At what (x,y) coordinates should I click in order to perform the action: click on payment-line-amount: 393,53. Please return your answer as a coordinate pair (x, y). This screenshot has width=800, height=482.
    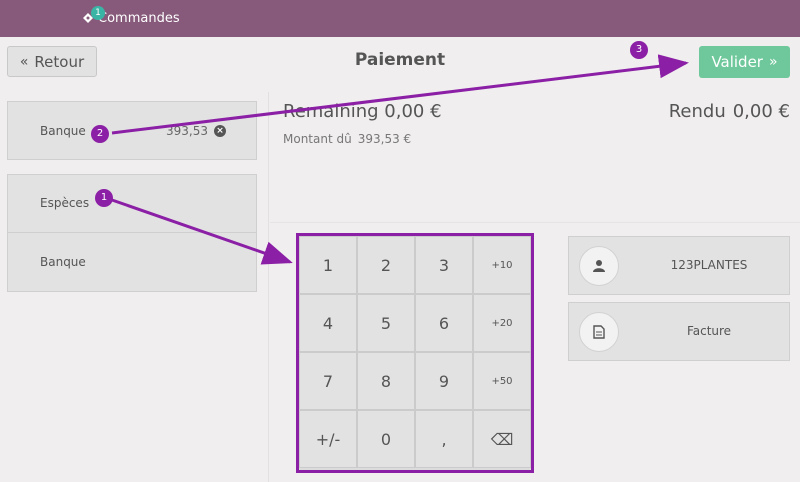
    Looking at the image, I should click on (187, 131).